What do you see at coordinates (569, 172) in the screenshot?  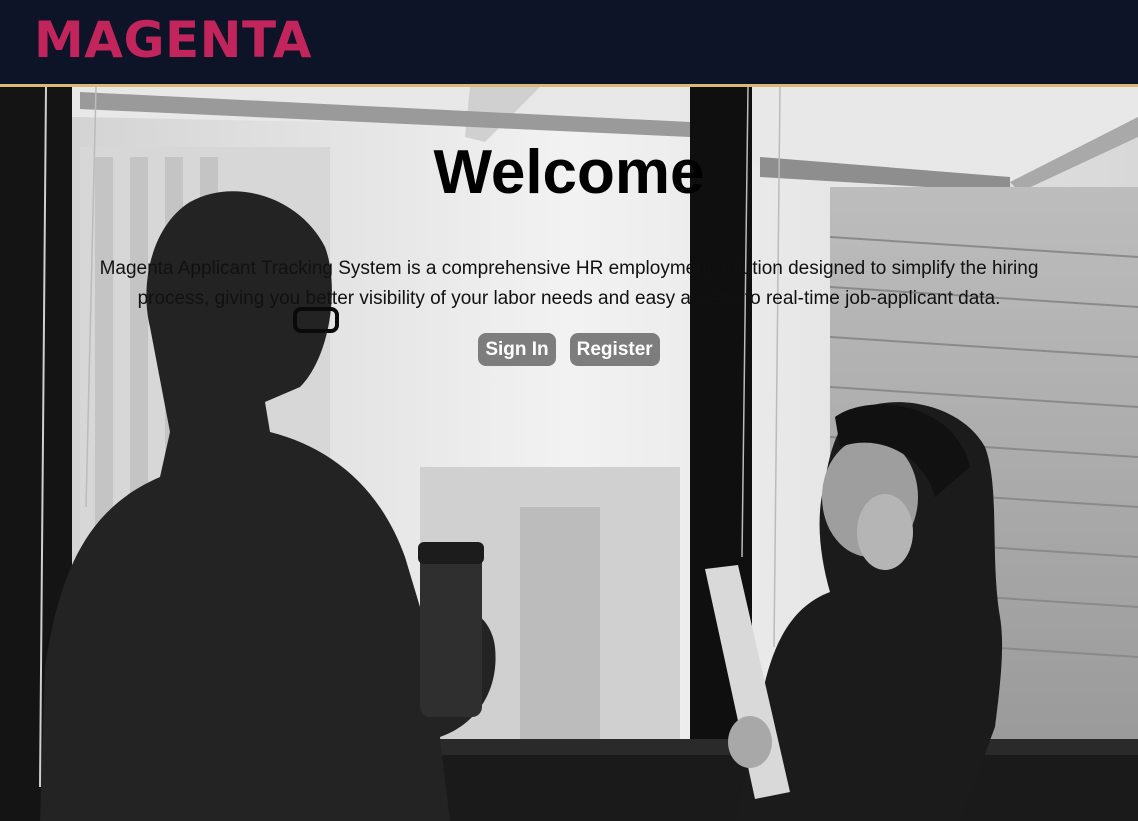 I see `welcome-heading: Welcome` at bounding box center [569, 172].